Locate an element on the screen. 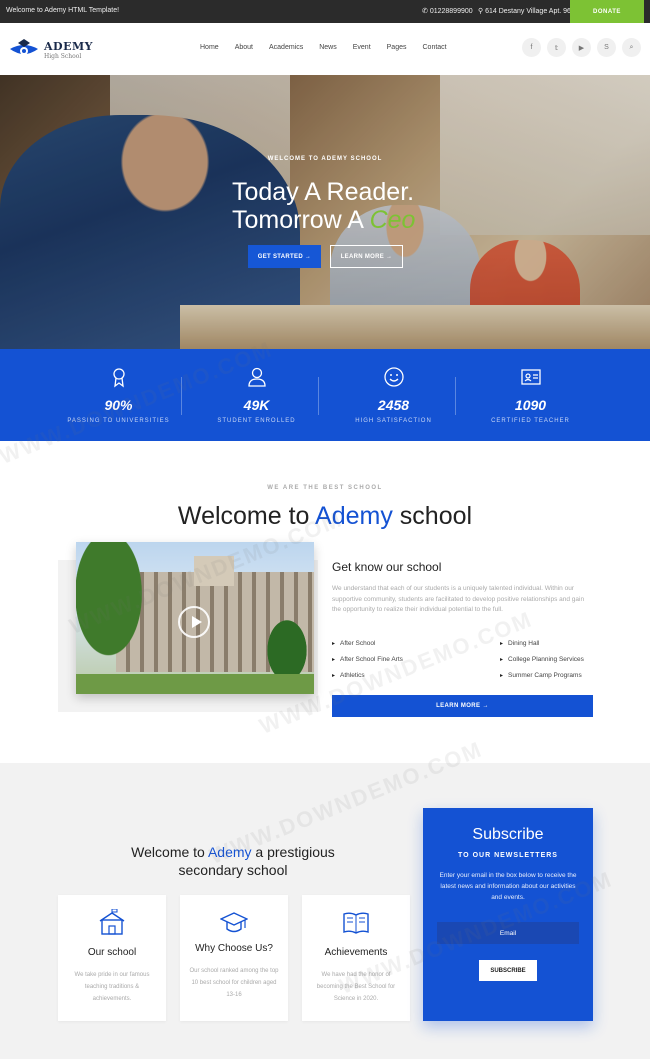  section-title: Welcome to Ademy school is located at coordinates (325, 516).